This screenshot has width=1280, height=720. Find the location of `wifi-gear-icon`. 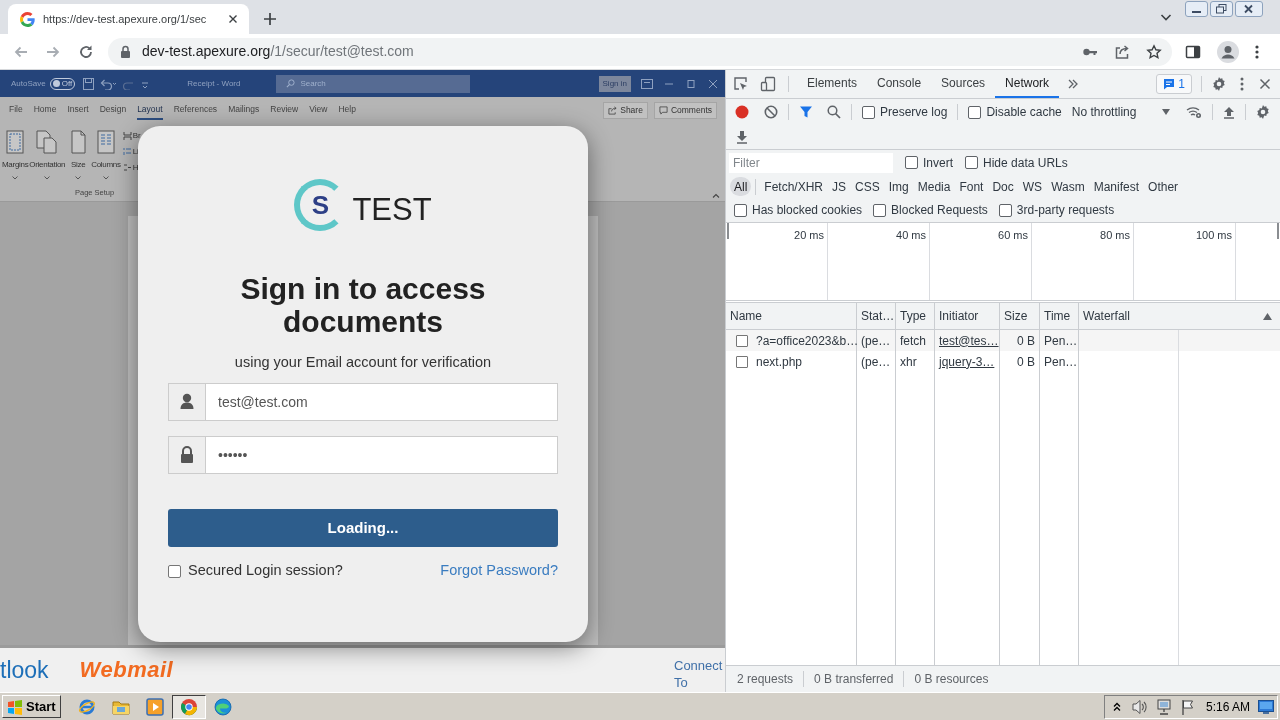

wifi-gear-icon is located at coordinates (1193, 112).